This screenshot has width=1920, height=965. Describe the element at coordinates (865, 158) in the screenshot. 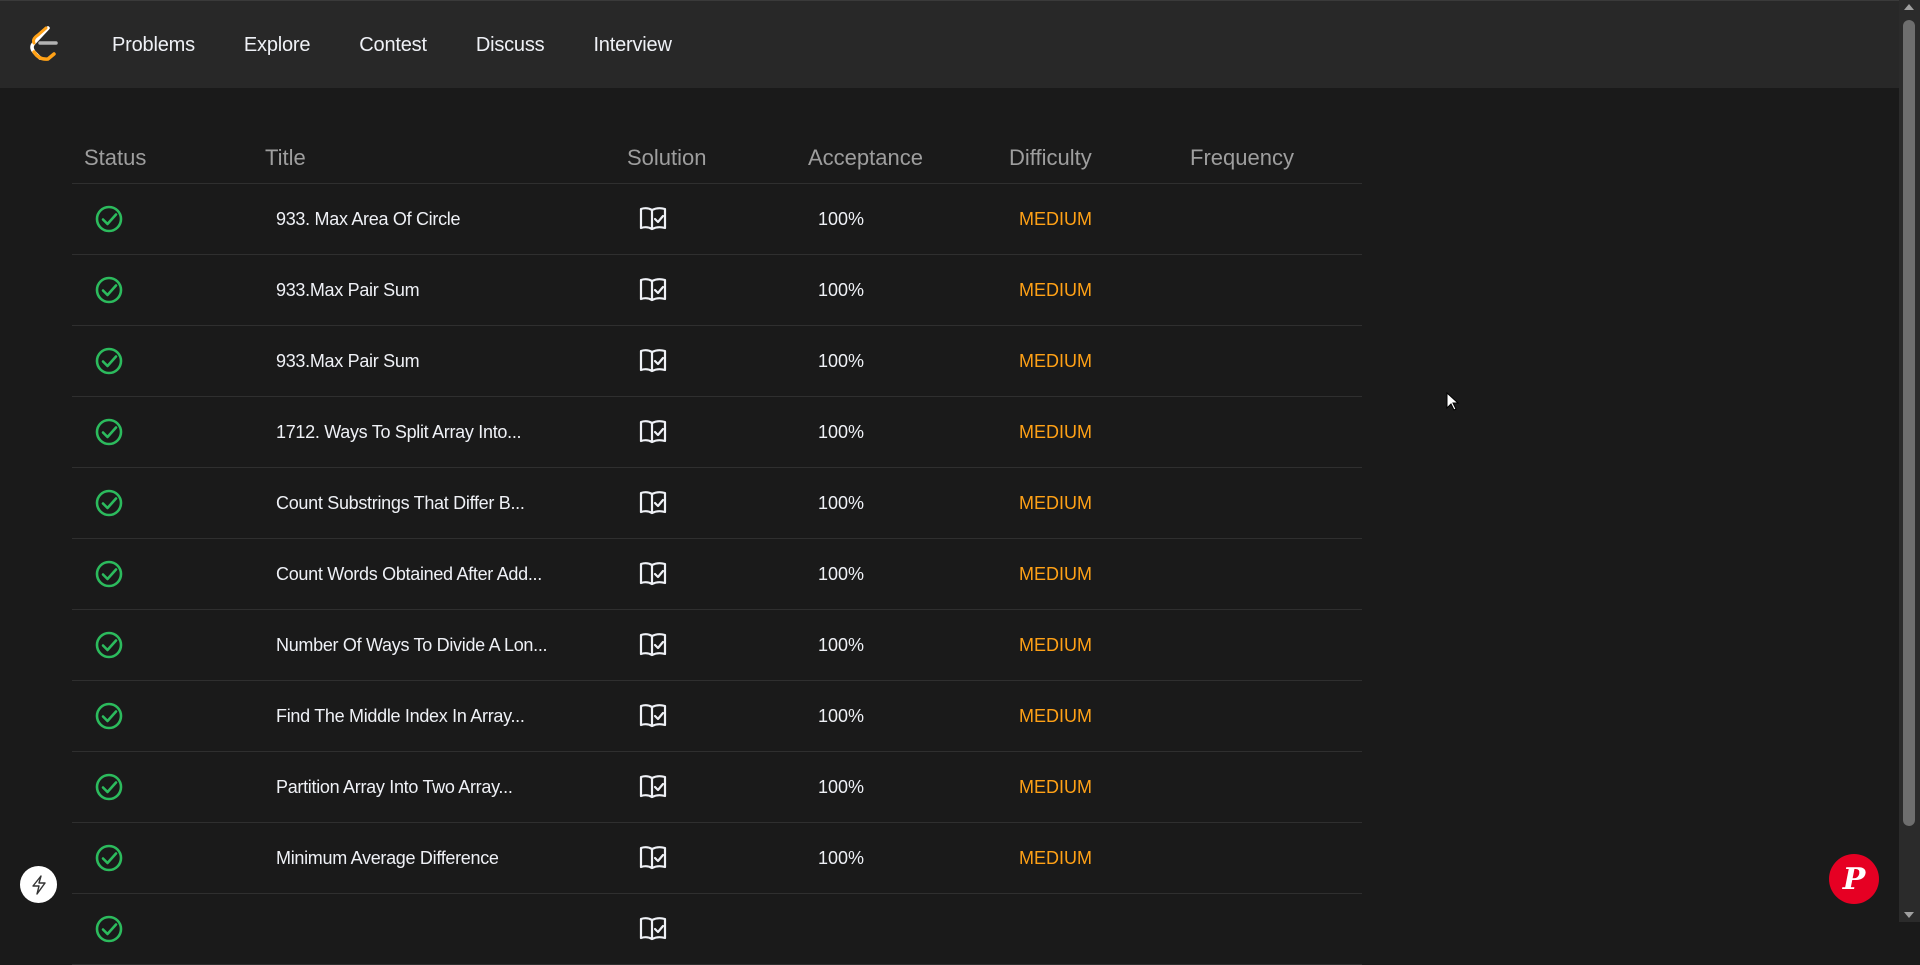

I see `header-acceptance: Acceptance` at that location.